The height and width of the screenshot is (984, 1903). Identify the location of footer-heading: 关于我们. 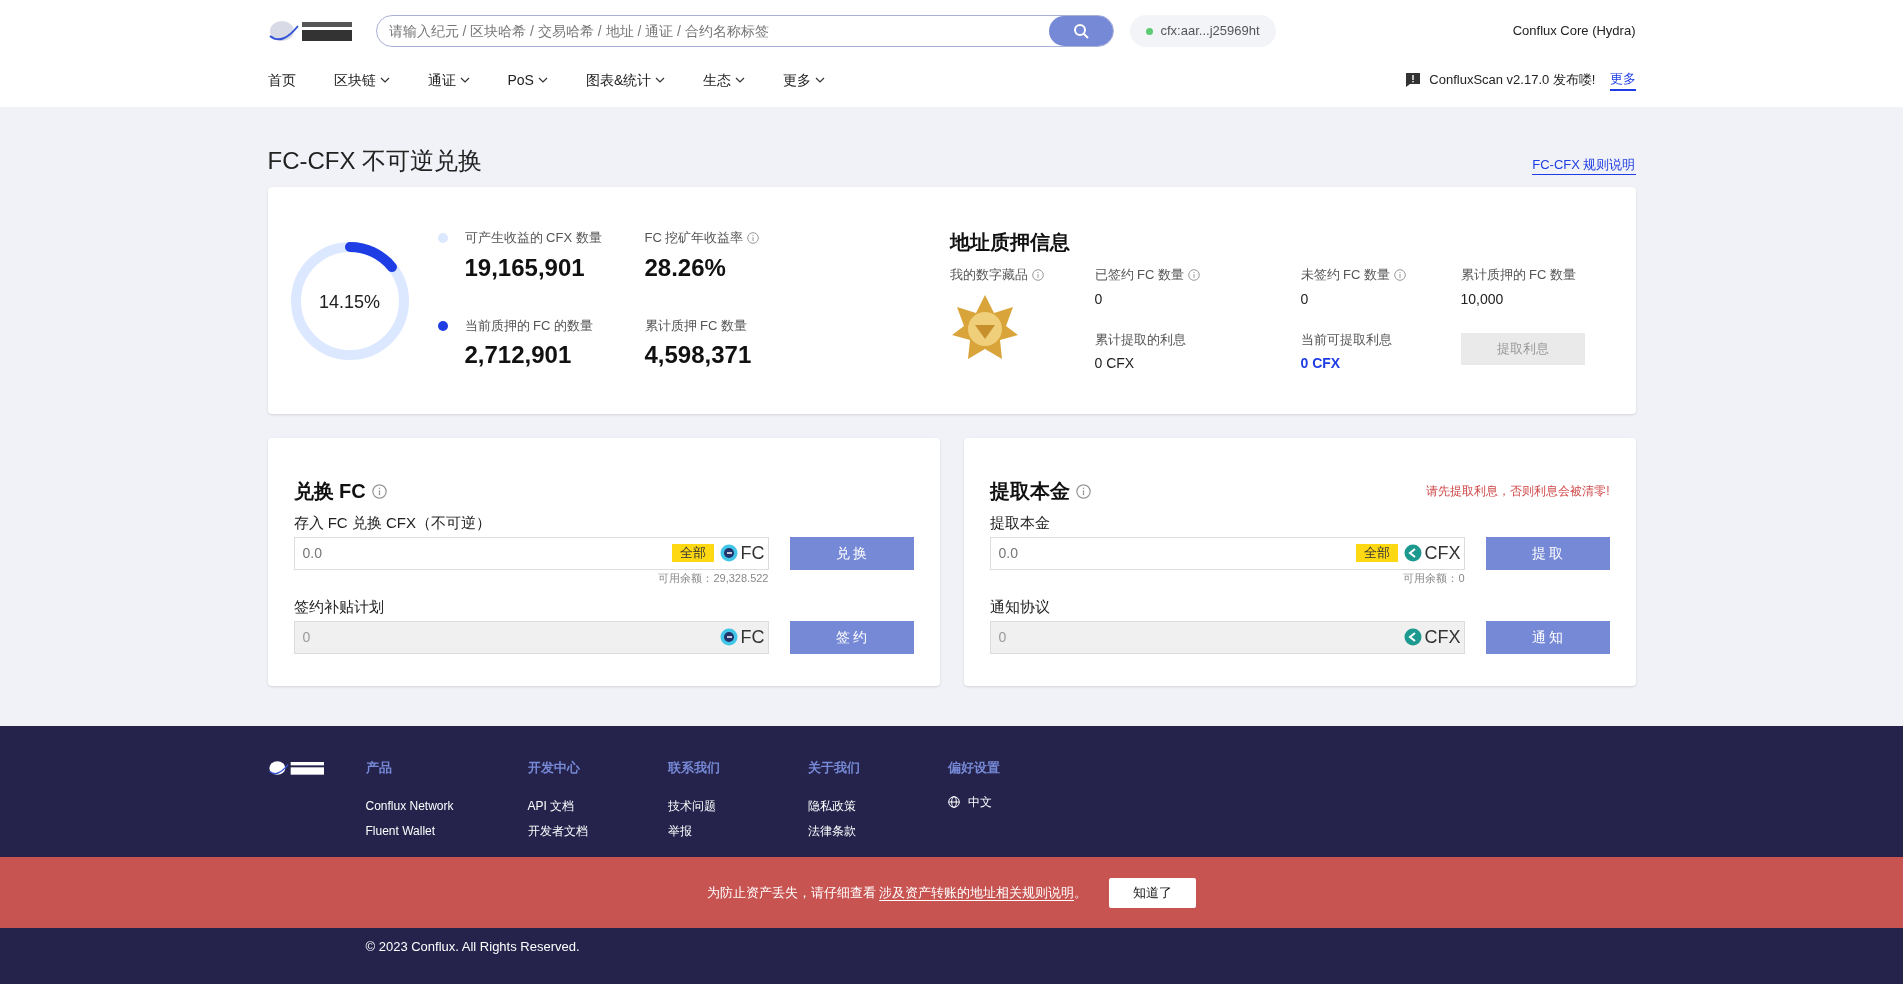
(834, 768).